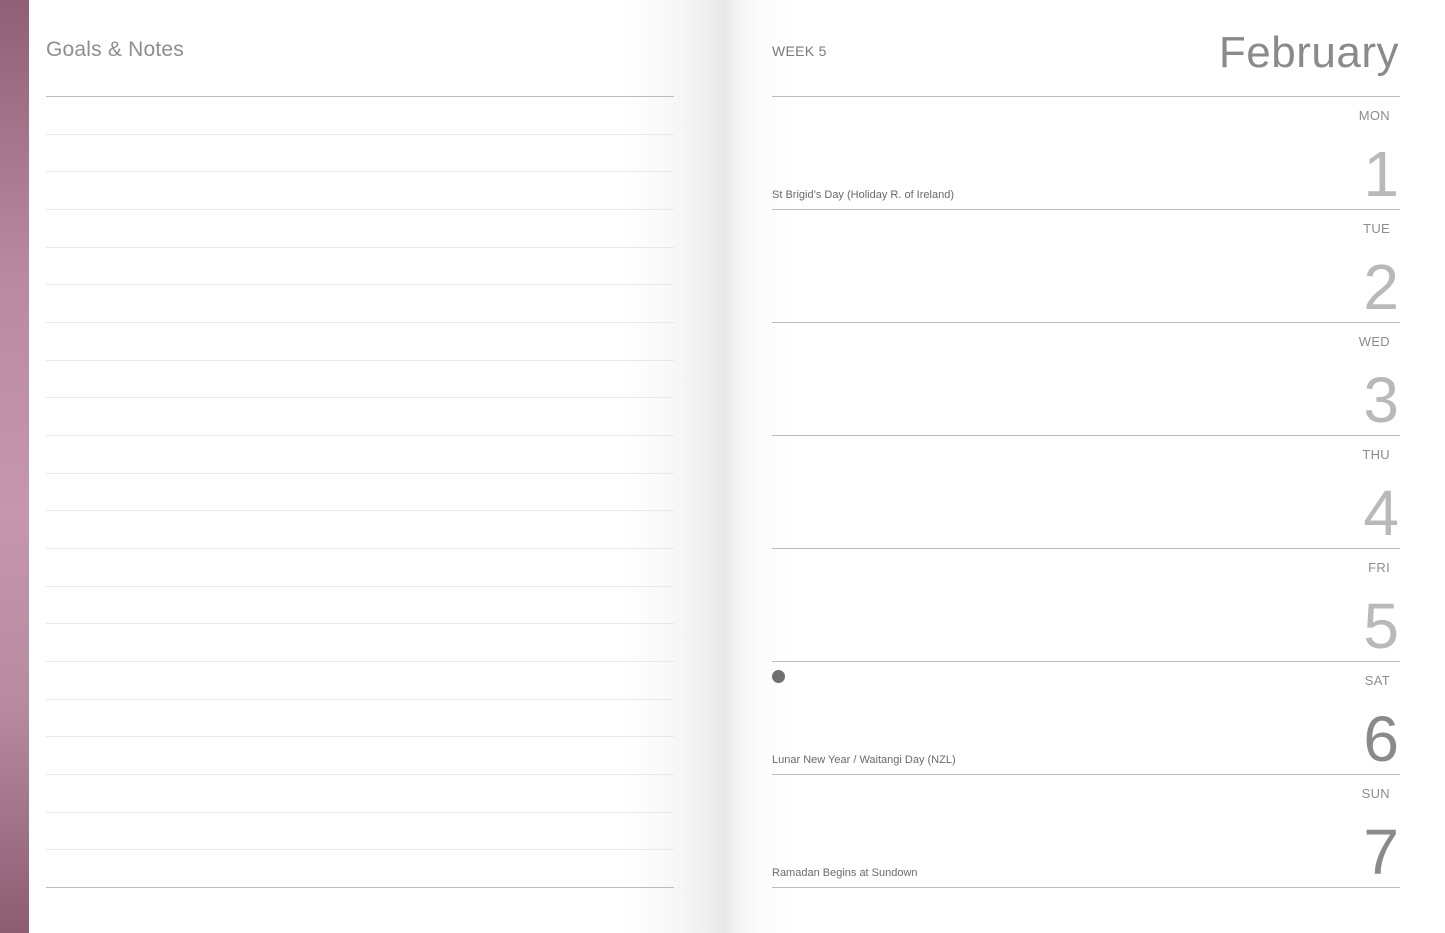 Image resolution: width=1445 pixels, height=933 pixels. Describe the element at coordinates (1381, 513) in the screenshot. I see `day-number-4: 4` at that location.